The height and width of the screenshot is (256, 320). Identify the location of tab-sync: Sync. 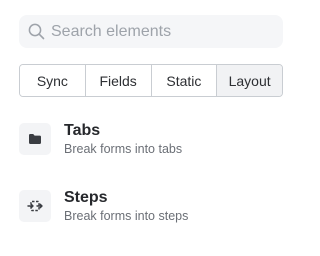
(53, 80).